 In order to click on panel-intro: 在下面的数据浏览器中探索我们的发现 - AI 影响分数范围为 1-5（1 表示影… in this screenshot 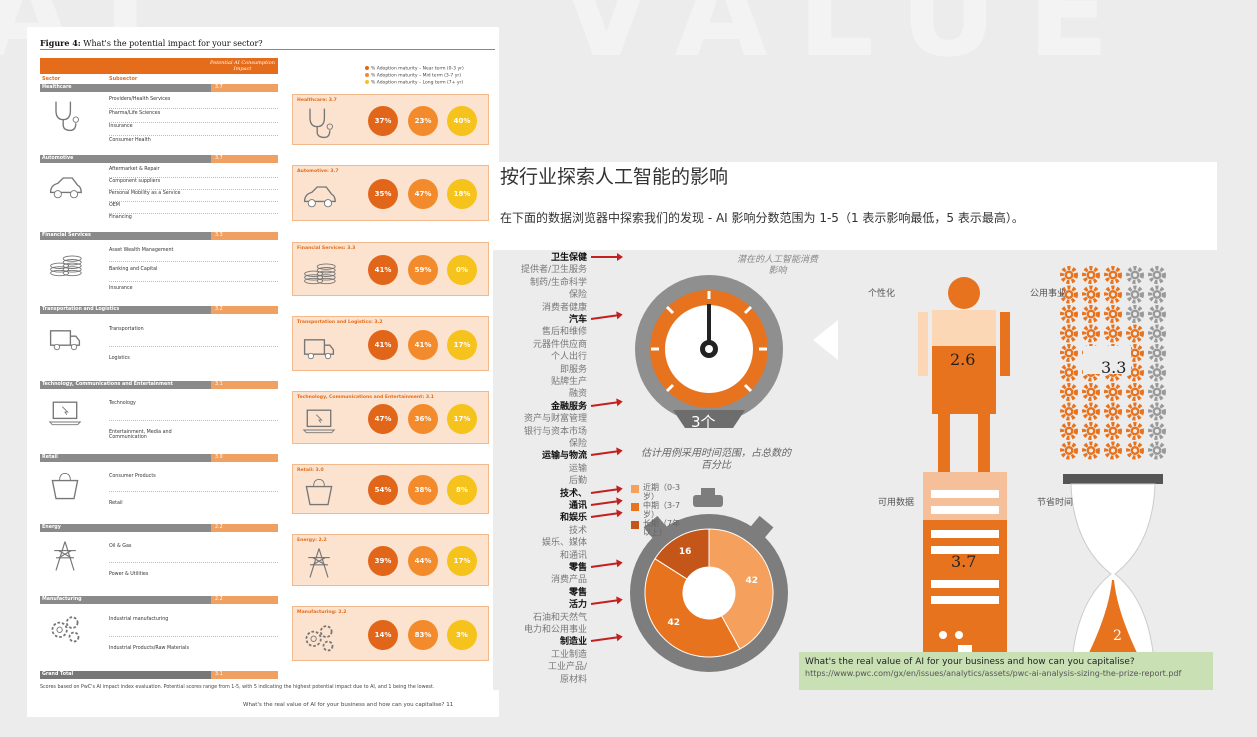, I will do `click(762, 218)`.